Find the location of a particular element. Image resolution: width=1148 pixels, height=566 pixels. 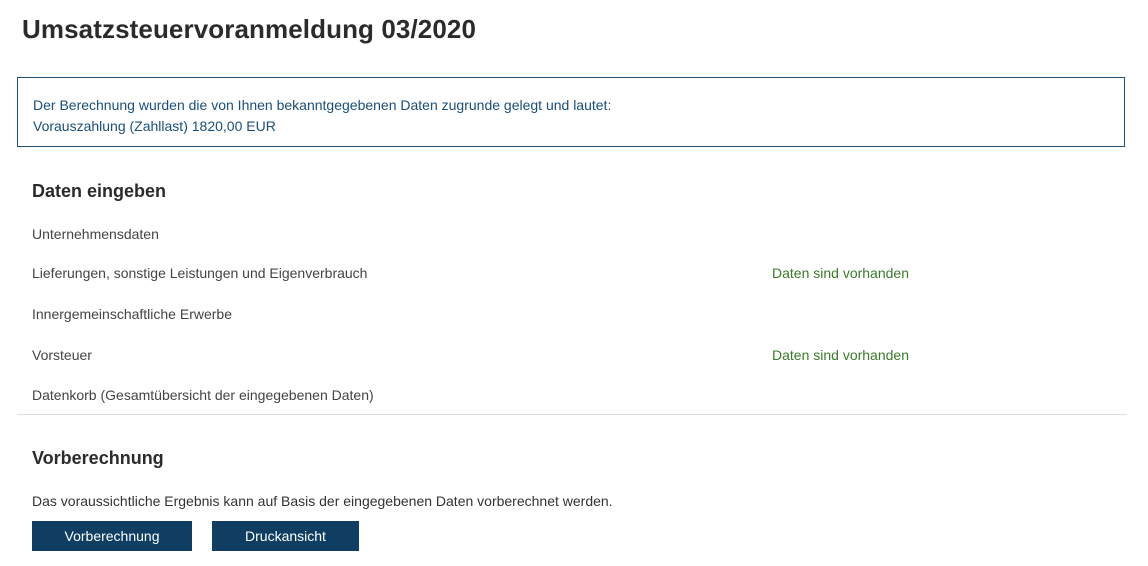

info-text-zahllast: Vorauszahlung (Zahllast) 1820,00 EUR is located at coordinates (154, 126).